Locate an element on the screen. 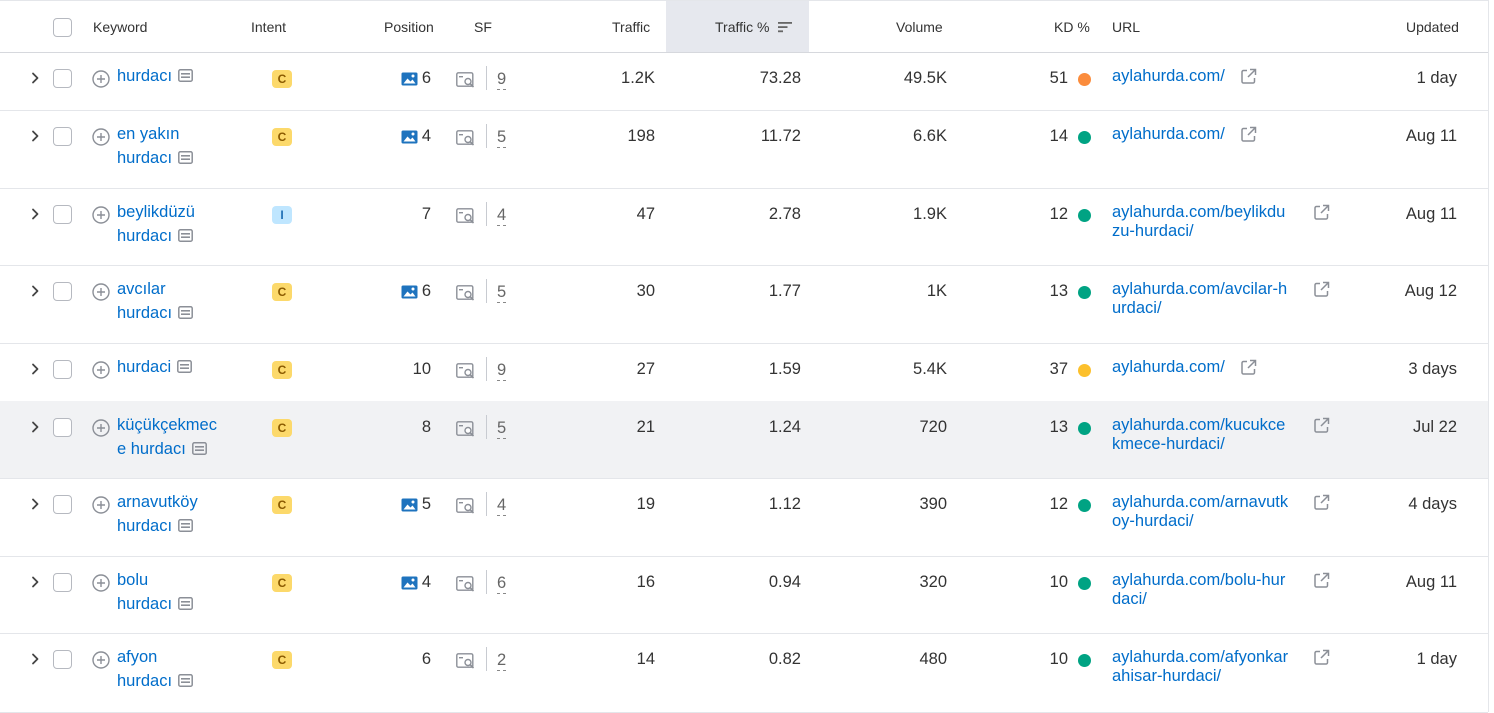  url-link: aylahurda.com/beylikdu zu-hurdaci/ is located at coordinates (1198, 222).